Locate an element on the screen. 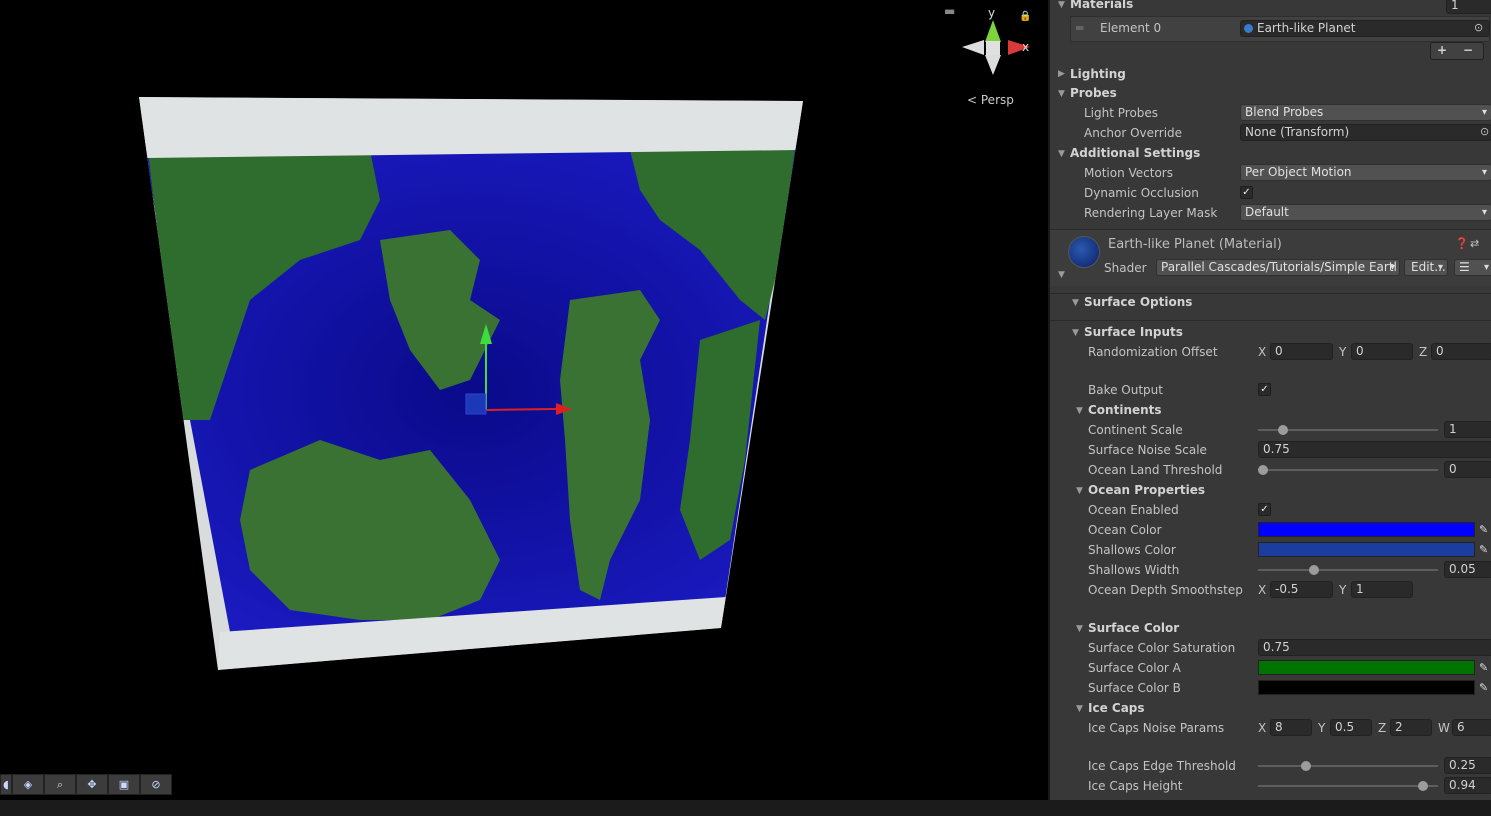  axis-x-label: x is located at coordinates (1026, 47).